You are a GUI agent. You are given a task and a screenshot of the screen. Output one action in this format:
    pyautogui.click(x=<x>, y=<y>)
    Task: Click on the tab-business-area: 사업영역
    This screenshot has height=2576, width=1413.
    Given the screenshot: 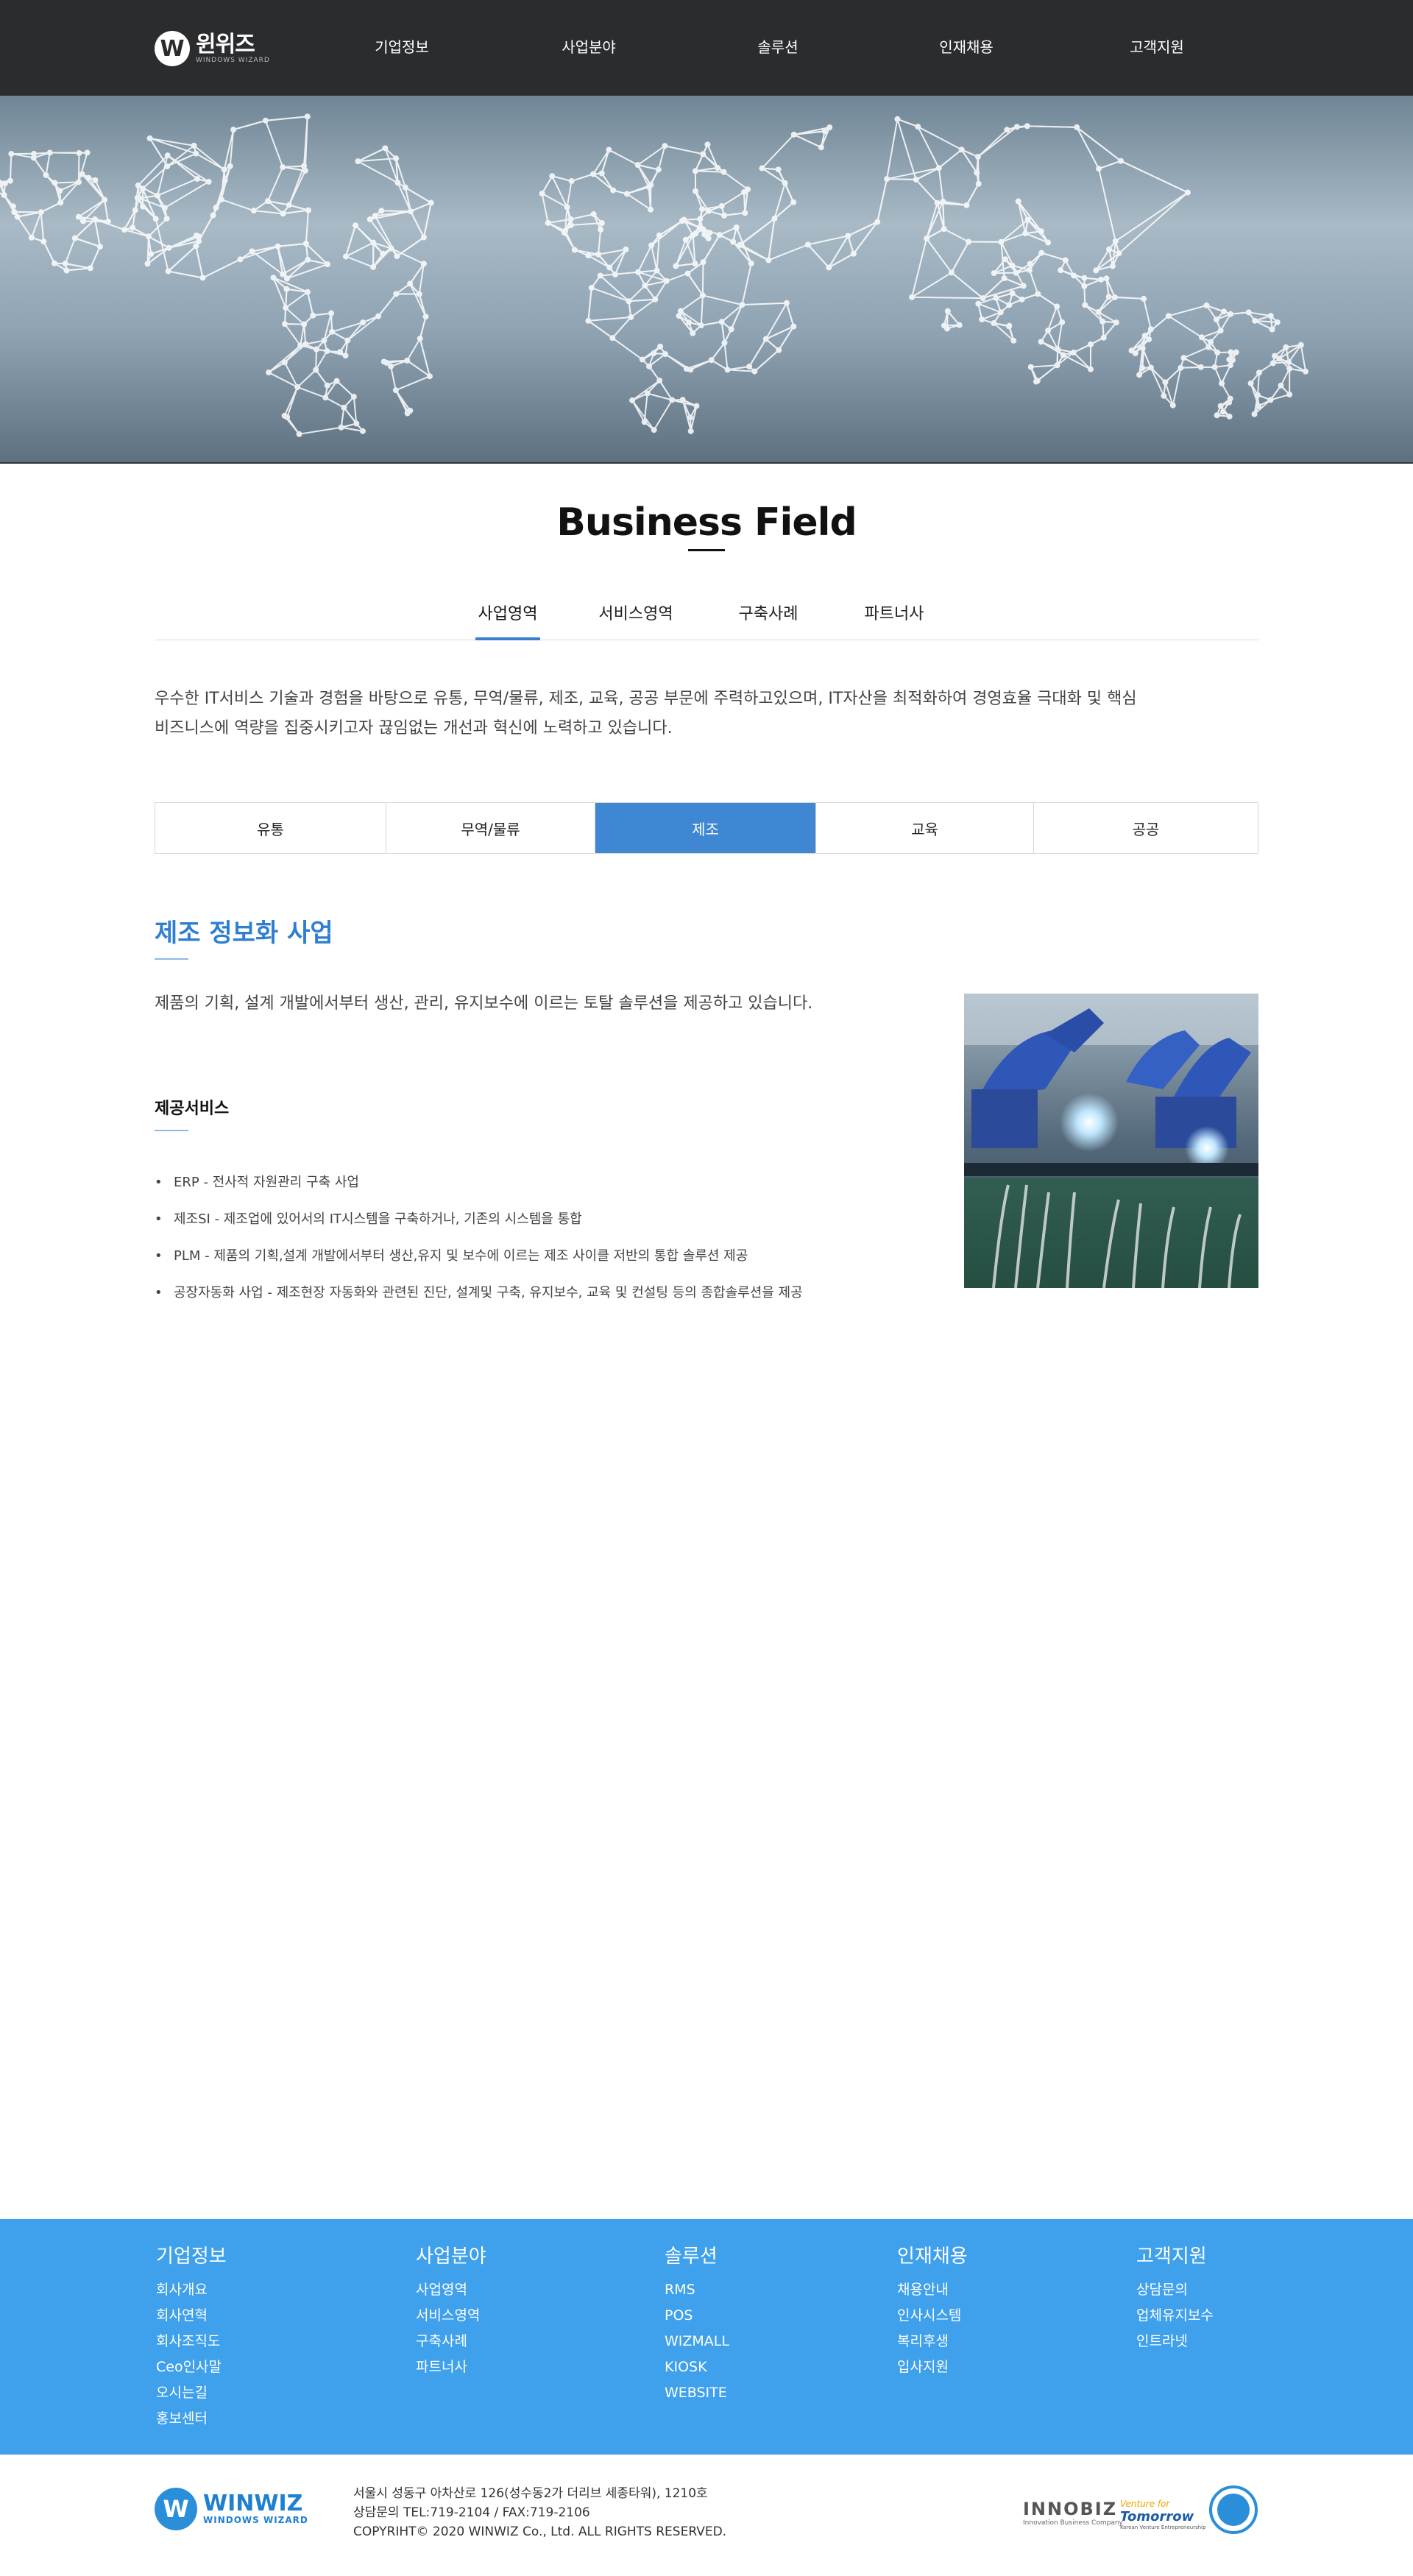 What is the action you would take?
    pyautogui.click(x=508, y=612)
    